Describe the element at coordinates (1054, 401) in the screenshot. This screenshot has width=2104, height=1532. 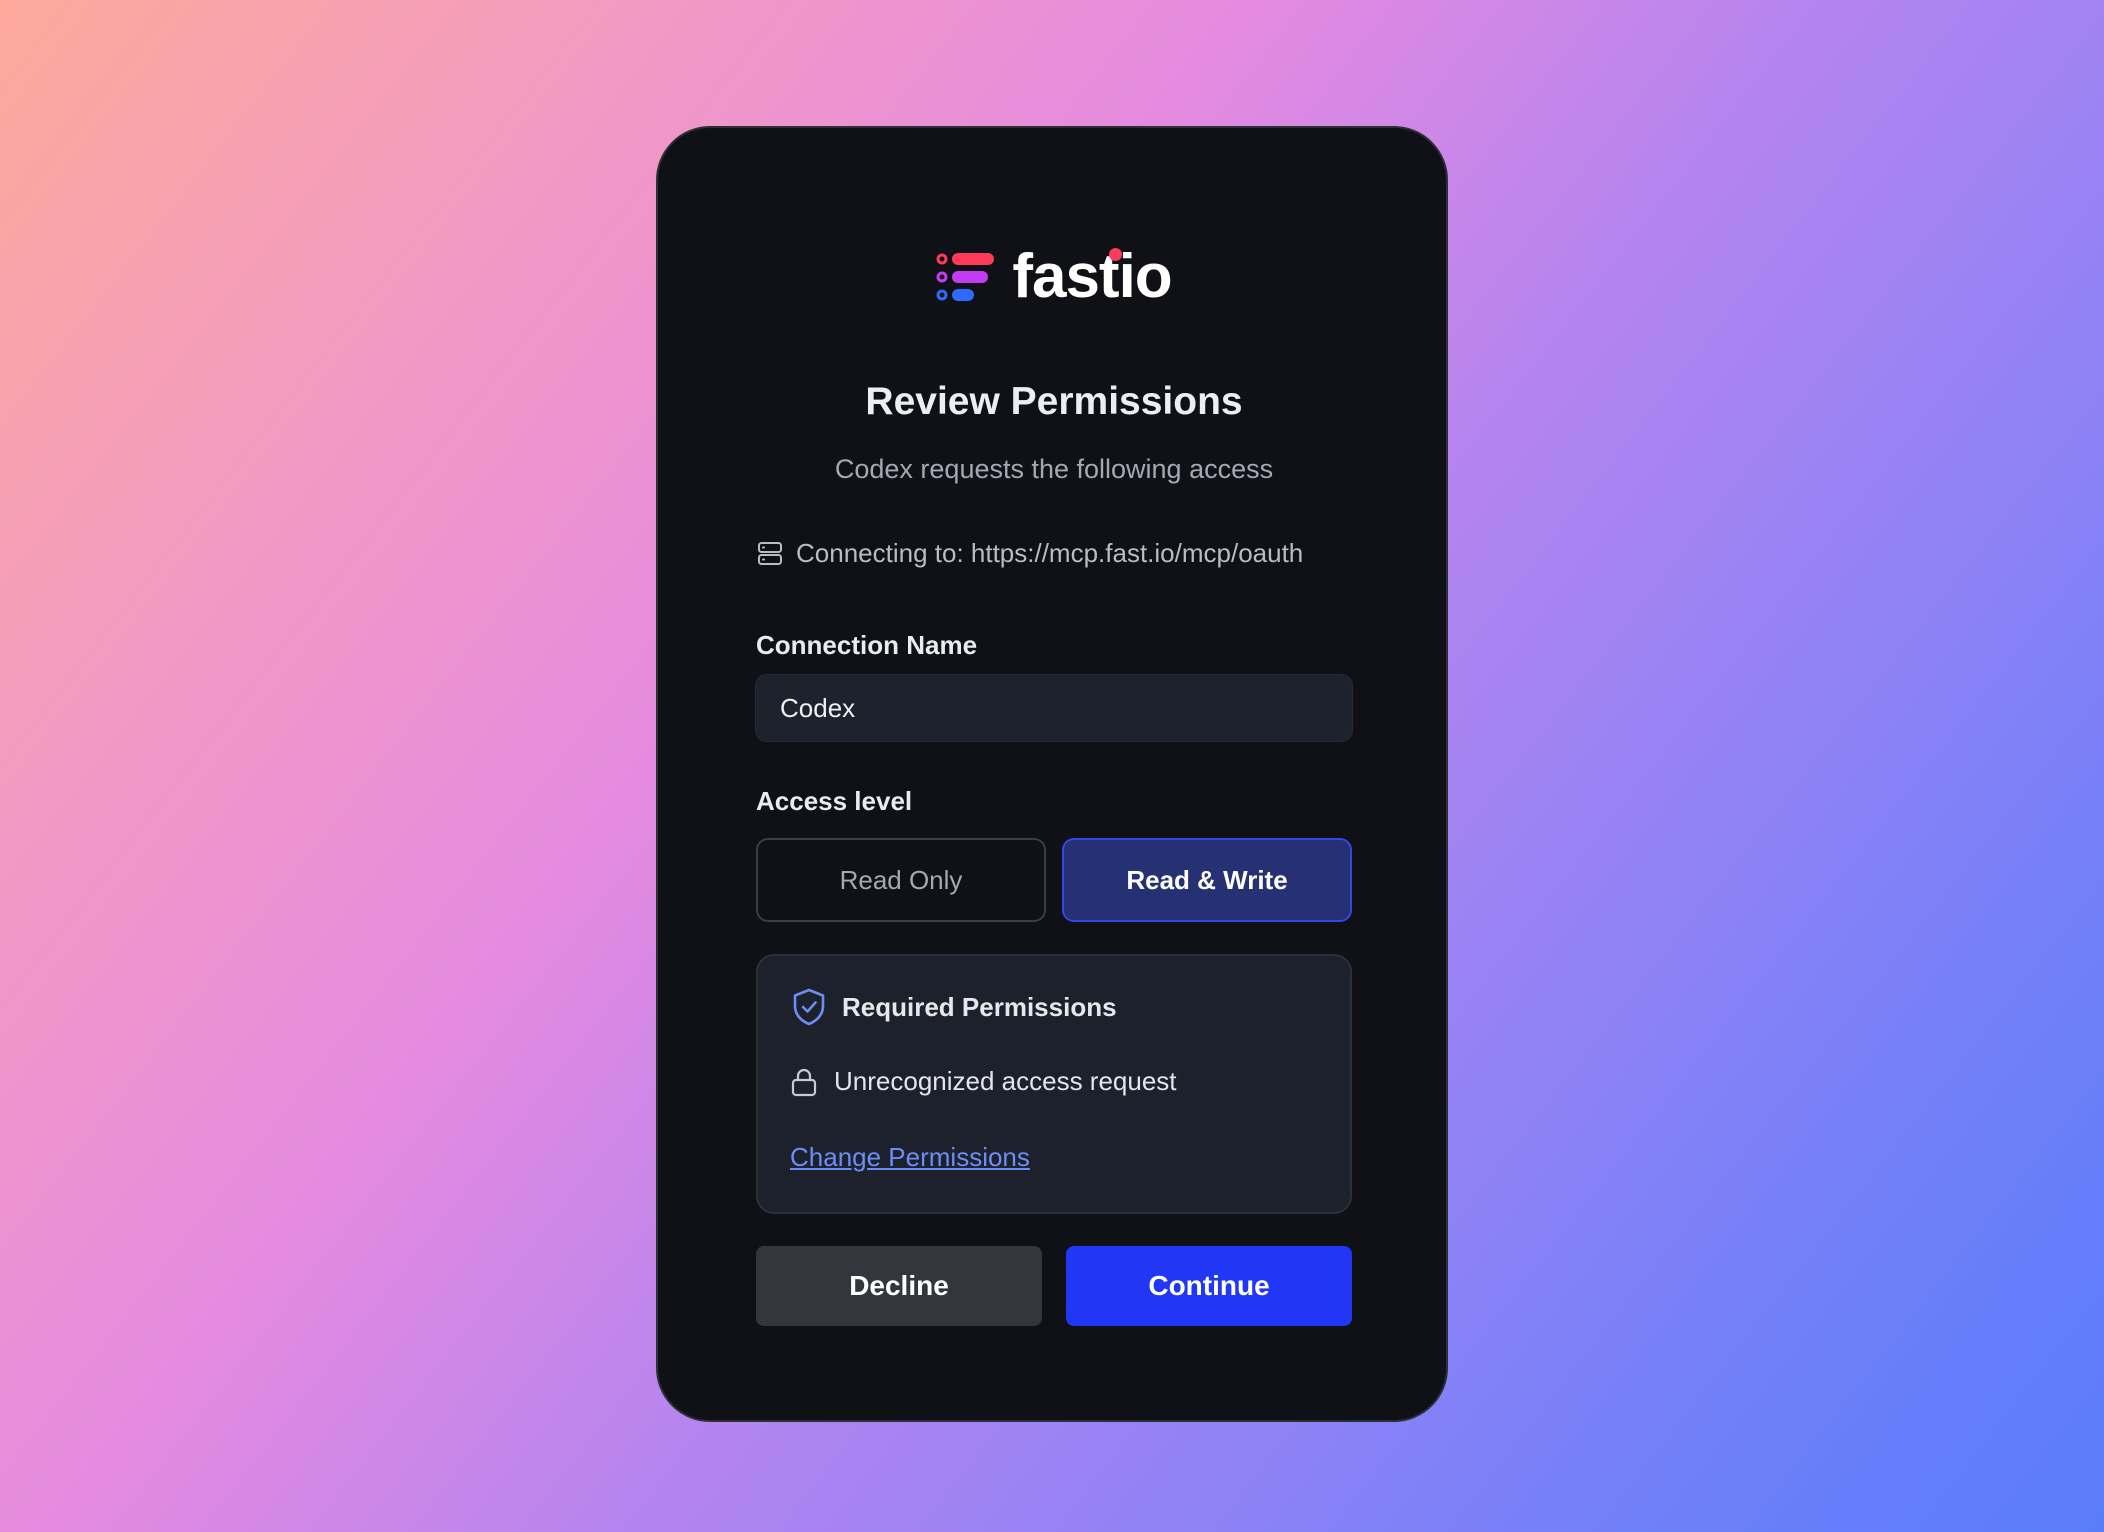
I see `page-title: Review Permissions` at that location.